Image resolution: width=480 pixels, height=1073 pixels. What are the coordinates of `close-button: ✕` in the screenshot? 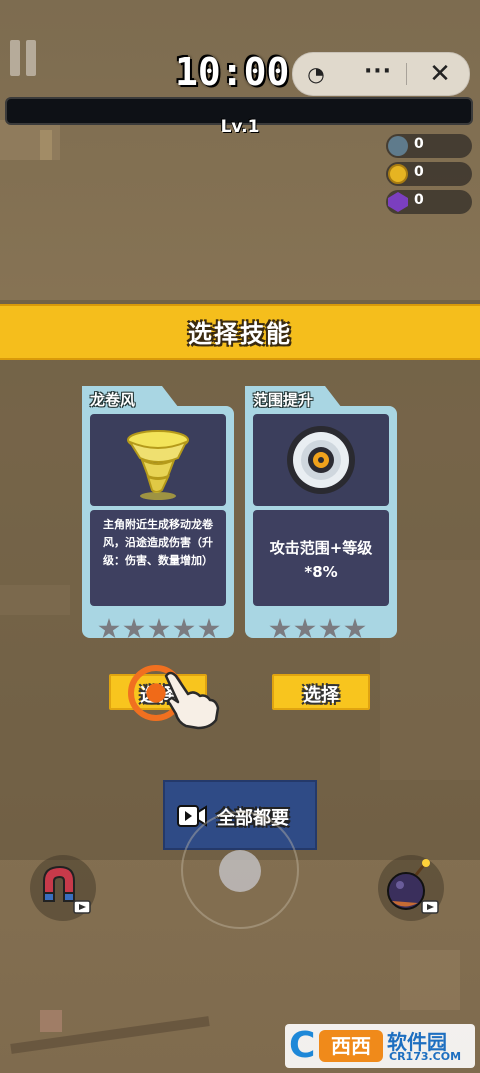 It's located at (440, 74).